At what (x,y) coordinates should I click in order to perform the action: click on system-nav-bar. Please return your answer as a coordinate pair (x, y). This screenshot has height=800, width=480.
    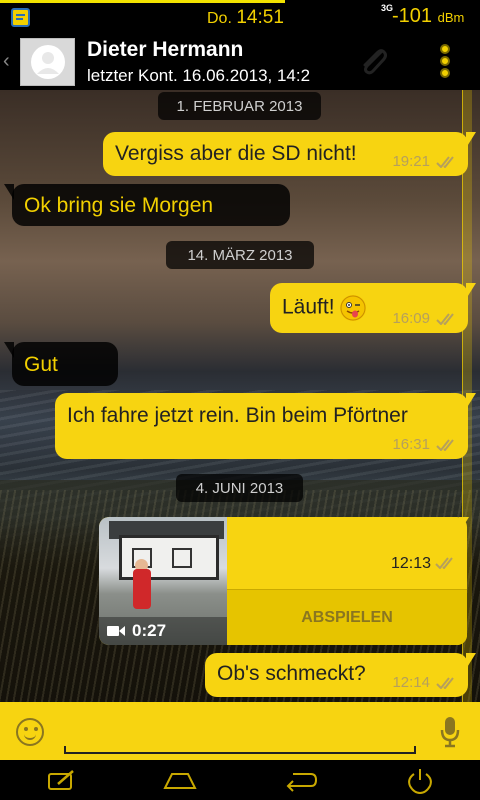
    Looking at the image, I should click on (240, 780).